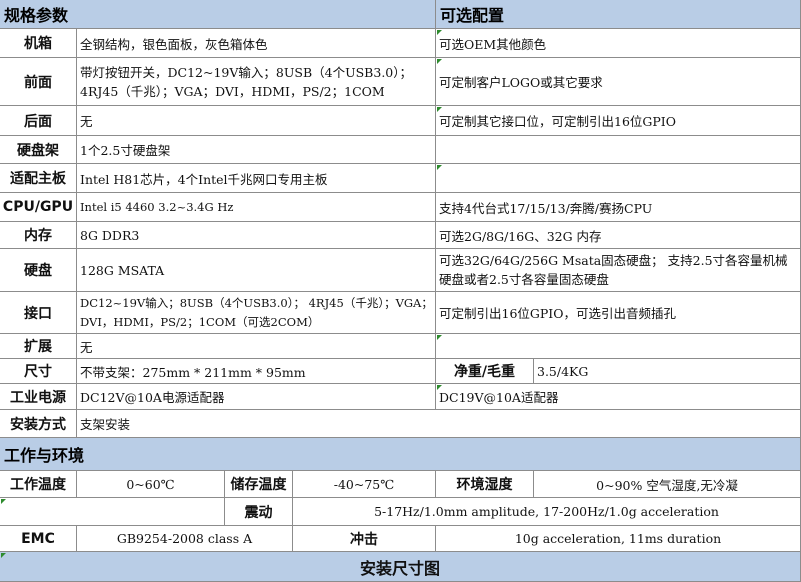 Image resolution: width=801 pixels, height=582 pixels. Describe the element at coordinates (667, 371) in the screenshot. I see `weight-value: 3.5/4KG` at that location.